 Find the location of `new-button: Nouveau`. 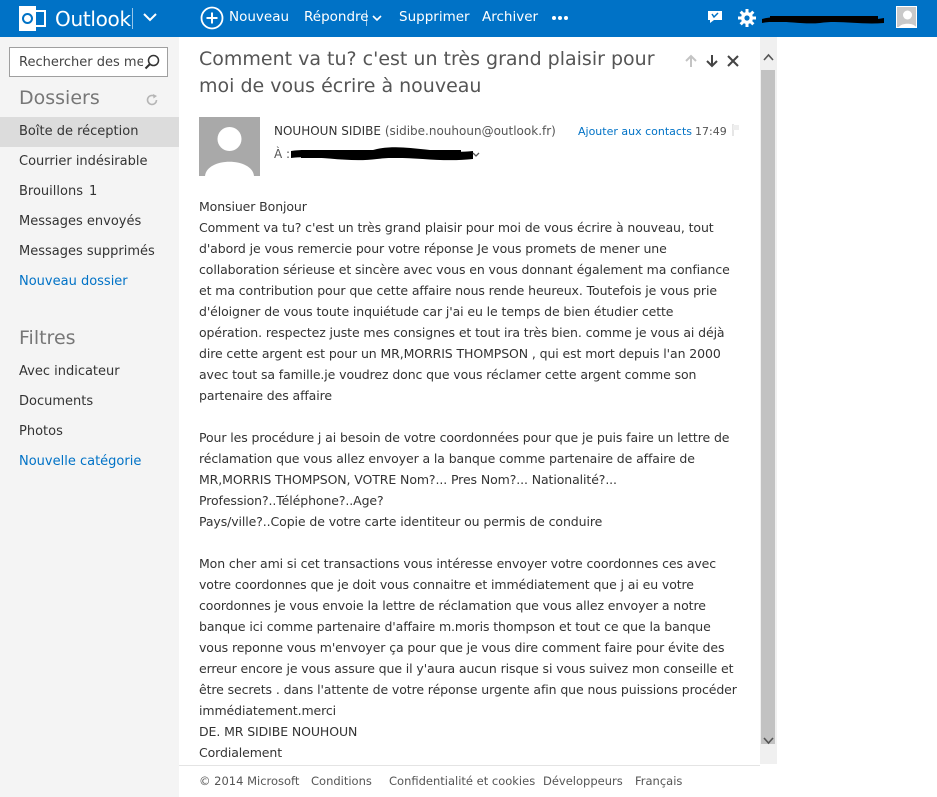

new-button: Nouveau is located at coordinates (259, 18).